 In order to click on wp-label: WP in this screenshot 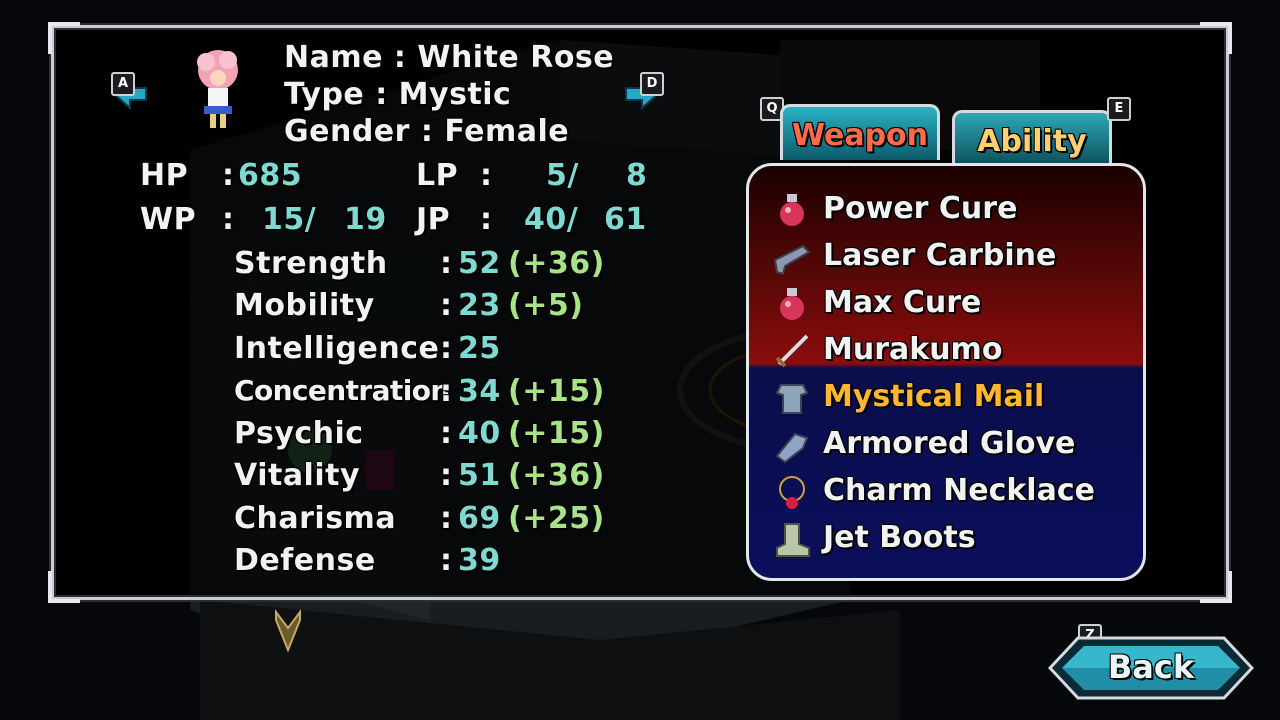, I will do `click(168, 219)`.